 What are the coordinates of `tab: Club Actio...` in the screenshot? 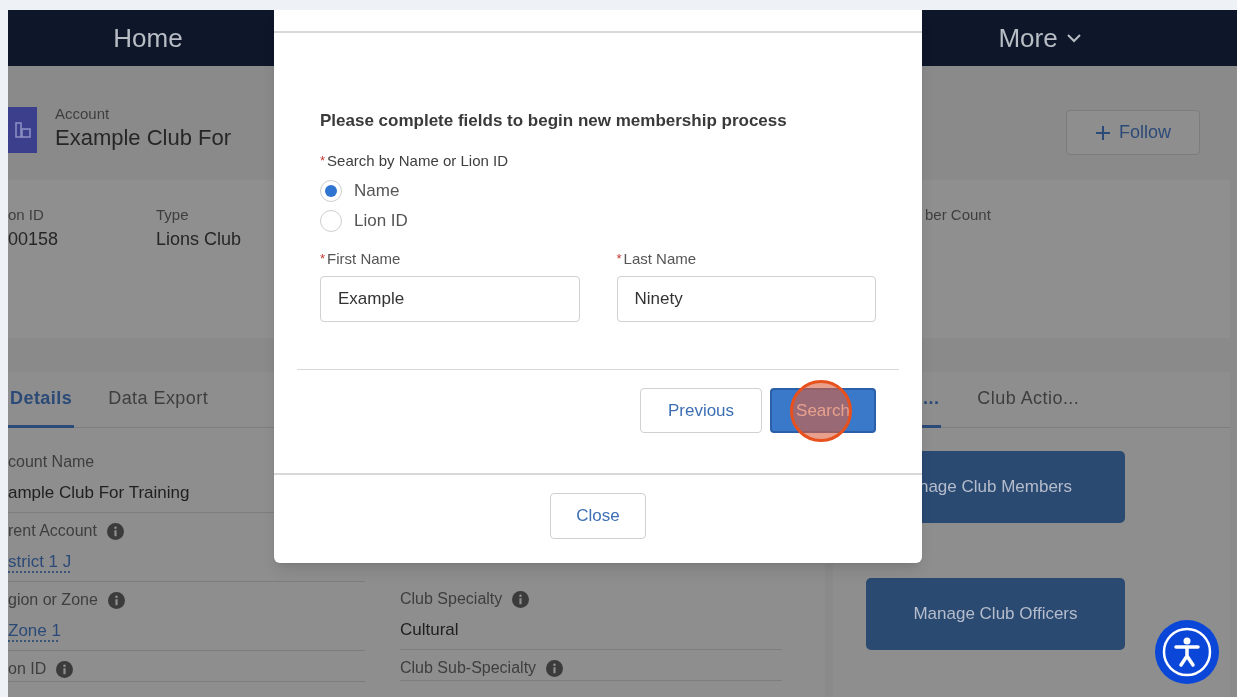 It's located at (1028, 400).